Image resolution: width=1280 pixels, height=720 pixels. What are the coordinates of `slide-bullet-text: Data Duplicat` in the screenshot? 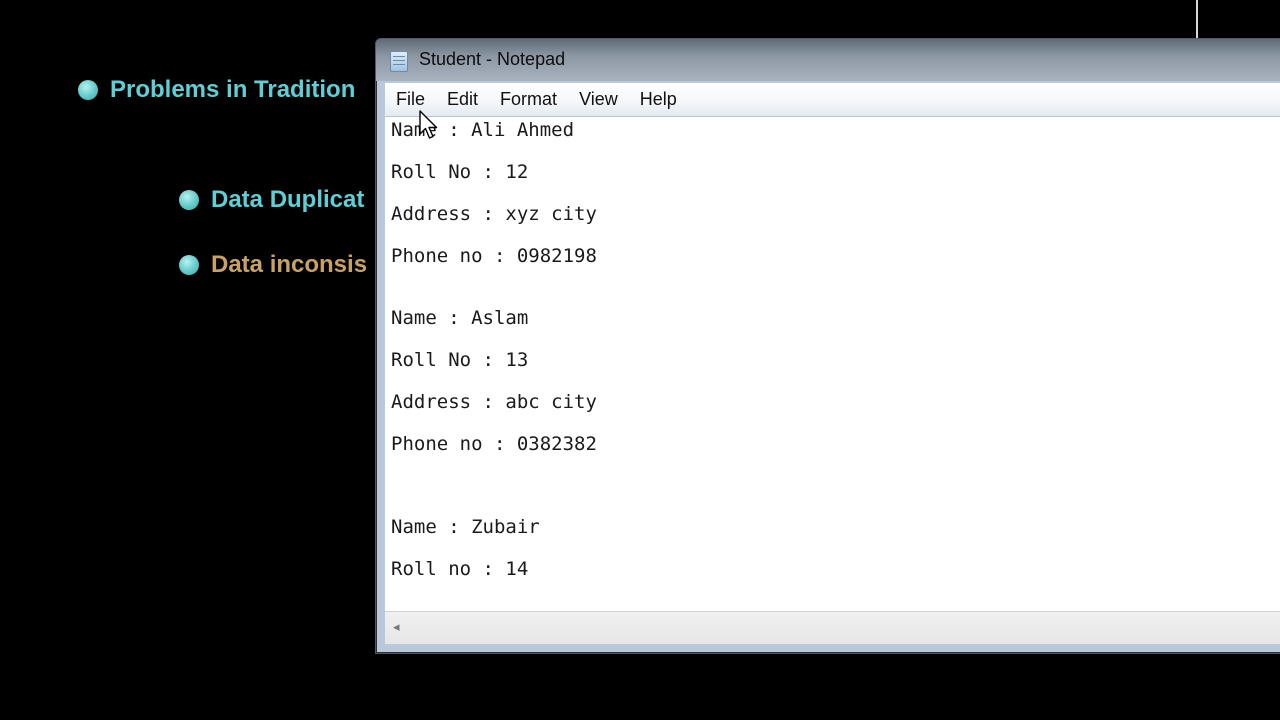 It's located at (288, 199).